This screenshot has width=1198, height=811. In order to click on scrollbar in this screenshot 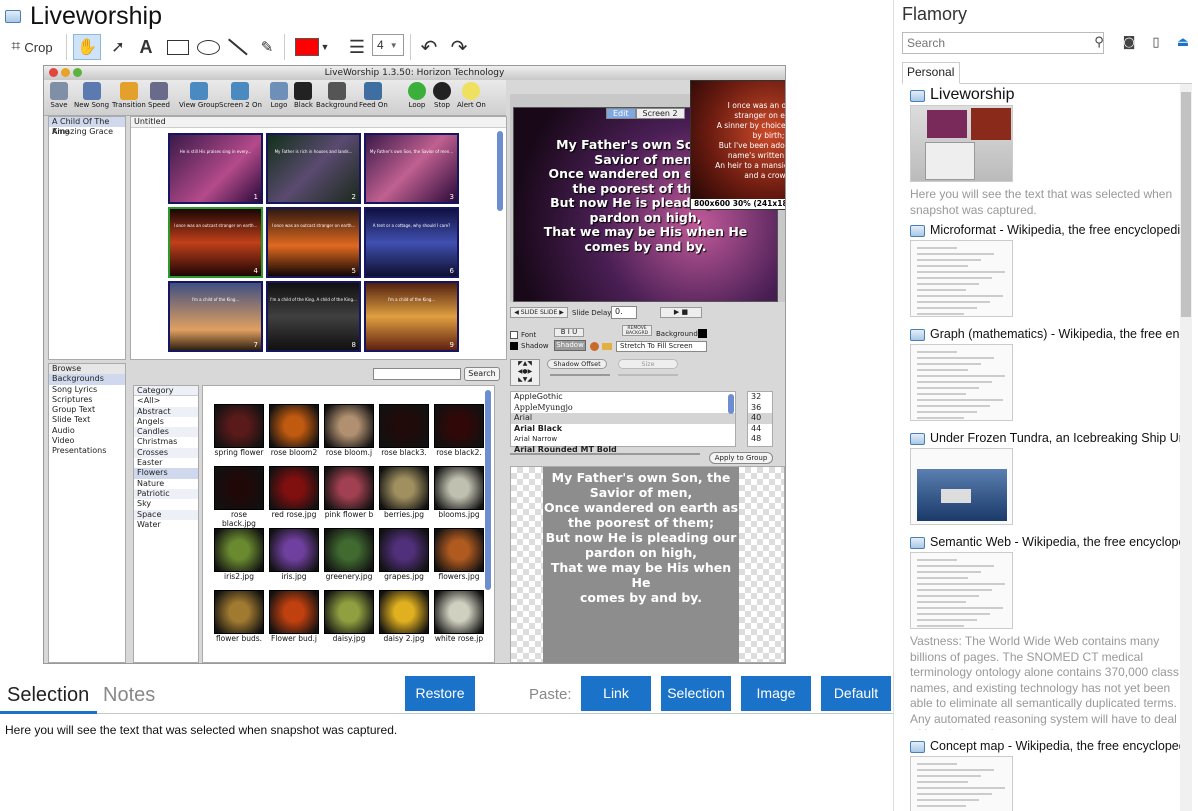, I will do `click(1186, 447)`.